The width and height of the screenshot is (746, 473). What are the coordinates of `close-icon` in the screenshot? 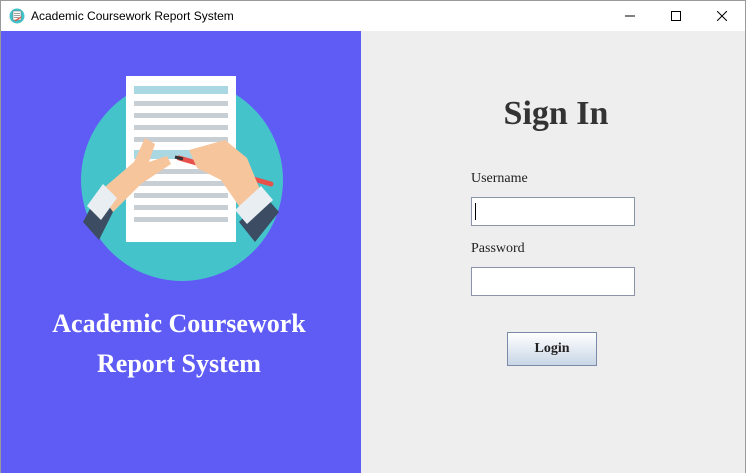 It's located at (722, 16).